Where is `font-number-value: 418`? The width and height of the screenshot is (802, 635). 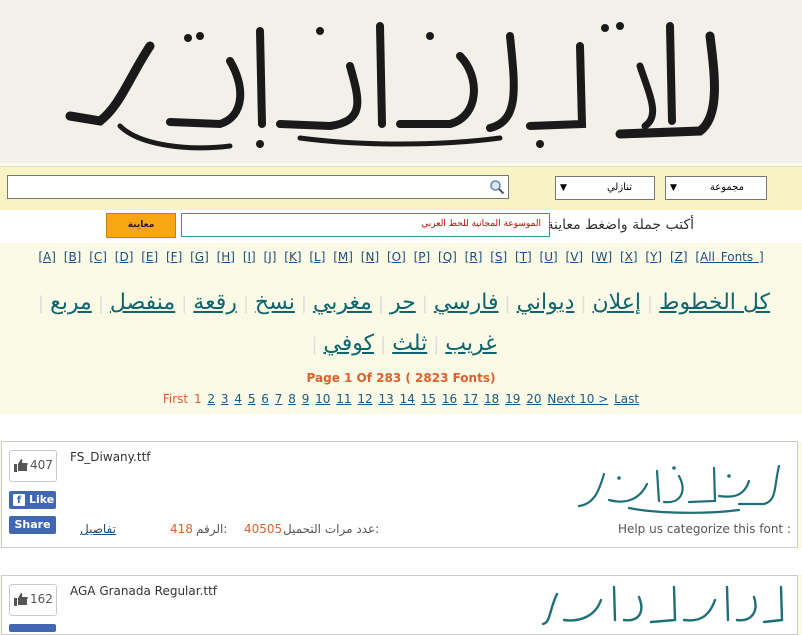
font-number-value: 418 is located at coordinates (181, 529).